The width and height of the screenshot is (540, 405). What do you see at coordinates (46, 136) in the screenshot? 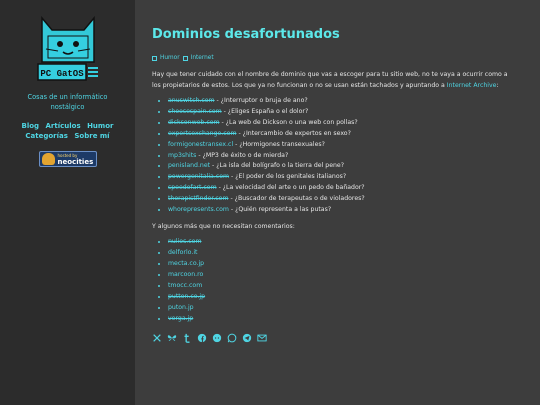
I see `nav-categorias: Categorías` at bounding box center [46, 136].